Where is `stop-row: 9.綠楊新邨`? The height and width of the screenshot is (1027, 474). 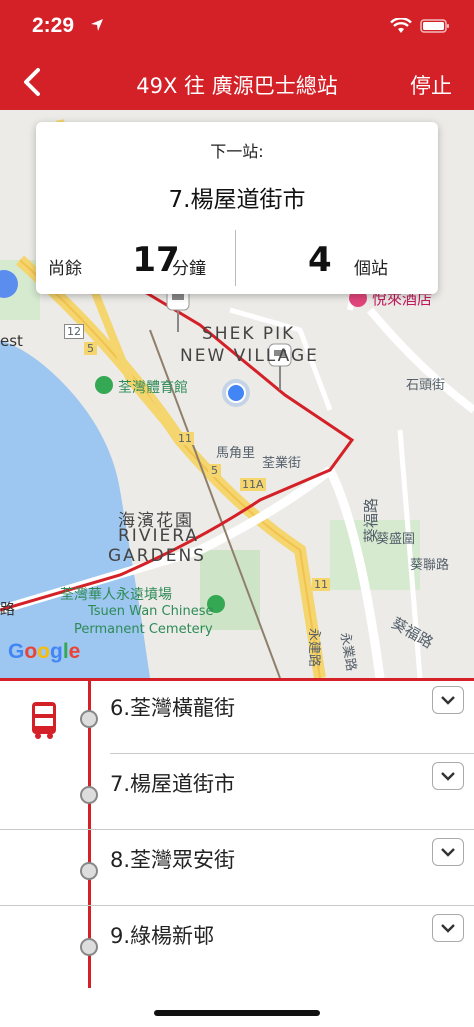 stop-row: 9.綠楊新邨 is located at coordinates (237, 944).